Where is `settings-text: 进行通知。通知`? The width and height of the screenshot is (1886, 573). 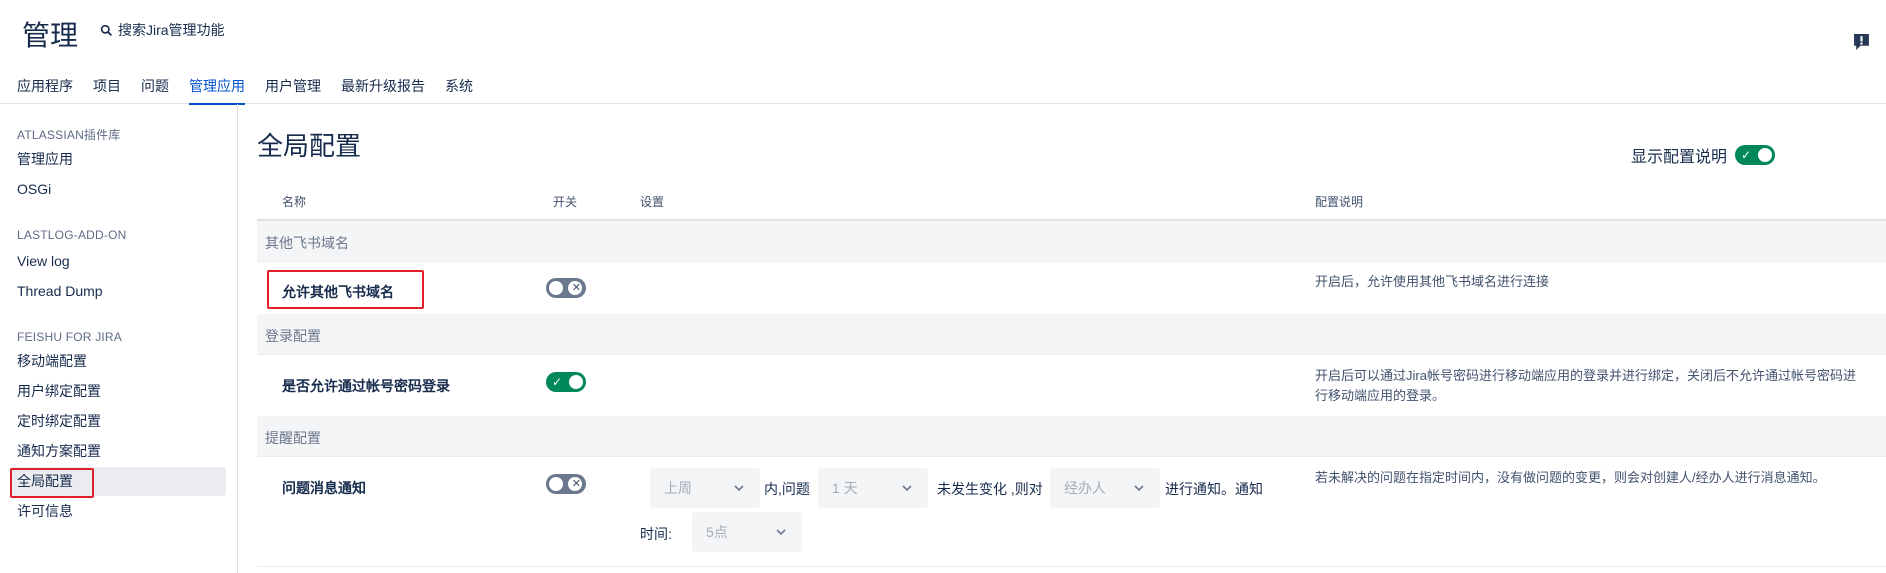 settings-text: 进行通知。通知 is located at coordinates (1214, 489).